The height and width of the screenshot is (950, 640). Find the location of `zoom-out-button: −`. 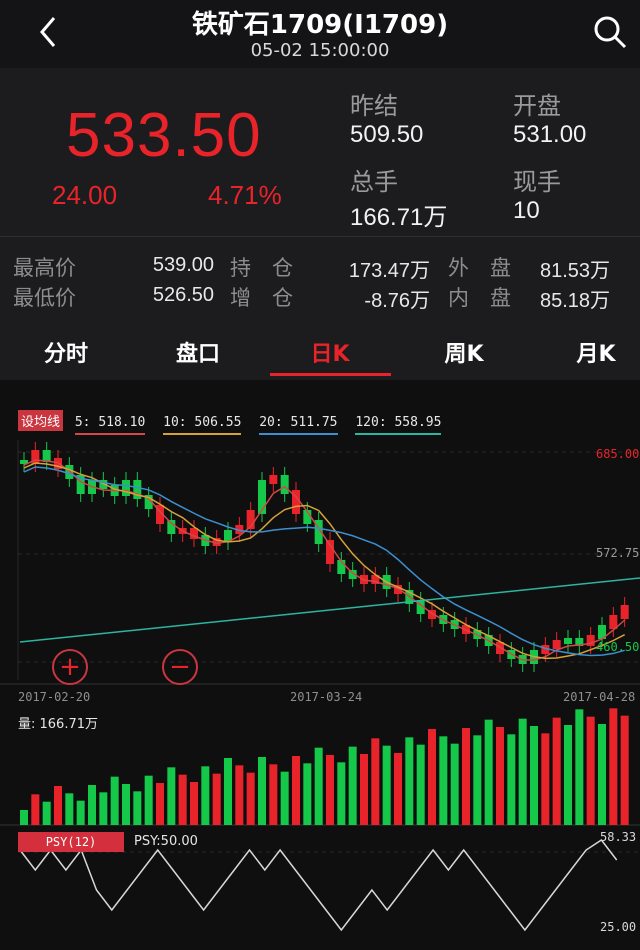

zoom-out-button: − is located at coordinates (180, 667).